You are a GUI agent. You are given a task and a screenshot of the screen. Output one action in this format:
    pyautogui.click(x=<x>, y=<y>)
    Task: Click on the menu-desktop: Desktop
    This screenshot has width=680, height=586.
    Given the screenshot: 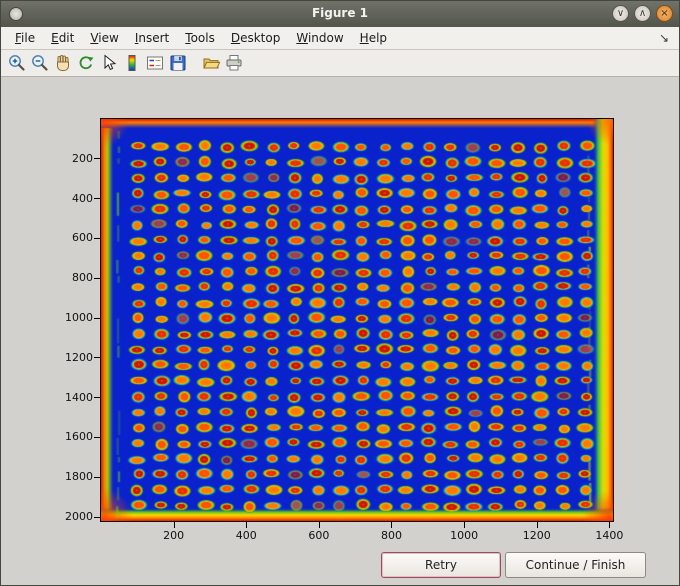 What is the action you would take?
    pyautogui.click(x=256, y=38)
    